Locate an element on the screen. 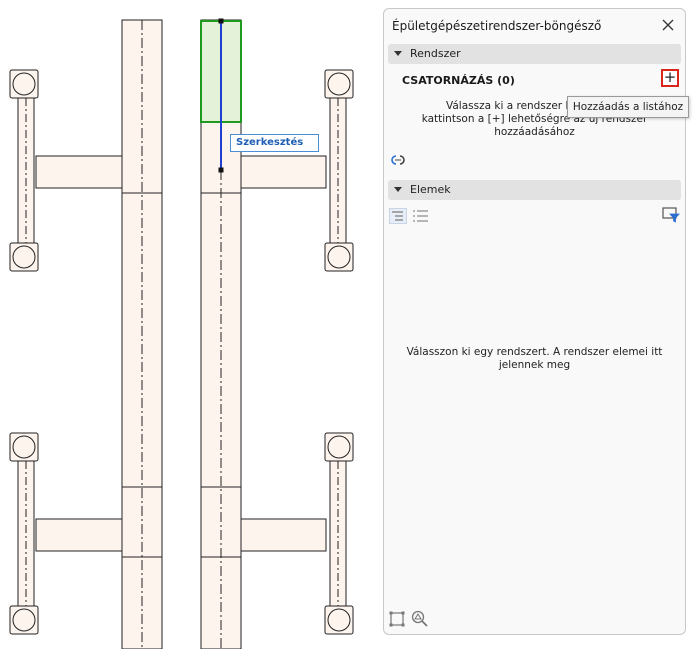 The image size is (700, 649). add-to-list-tooltip: Hozzáadás a listához is located at coordinates (628, 107).